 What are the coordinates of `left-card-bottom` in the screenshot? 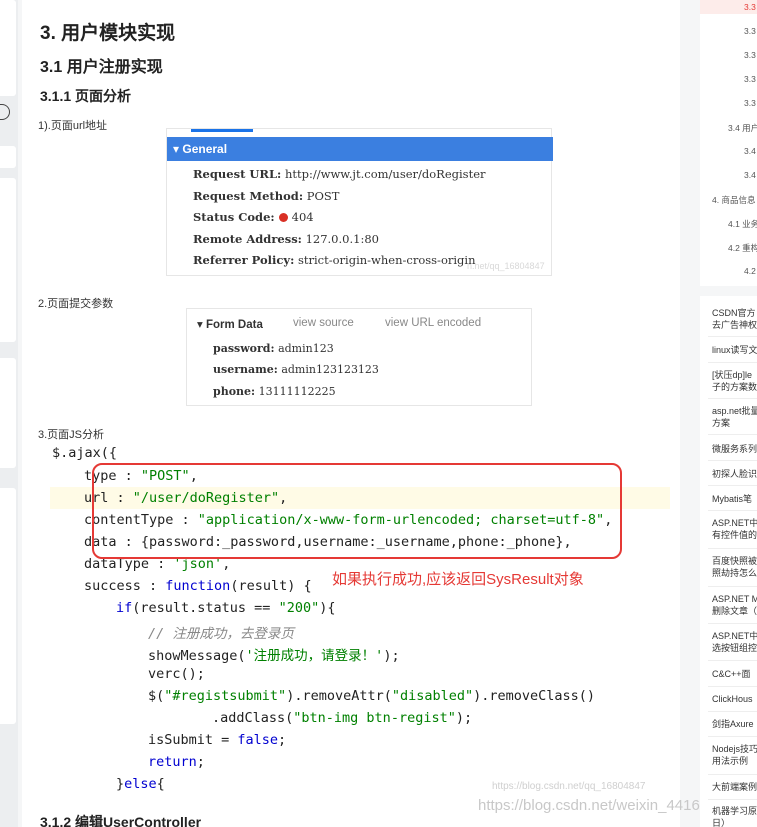 It's located at (8, 606).